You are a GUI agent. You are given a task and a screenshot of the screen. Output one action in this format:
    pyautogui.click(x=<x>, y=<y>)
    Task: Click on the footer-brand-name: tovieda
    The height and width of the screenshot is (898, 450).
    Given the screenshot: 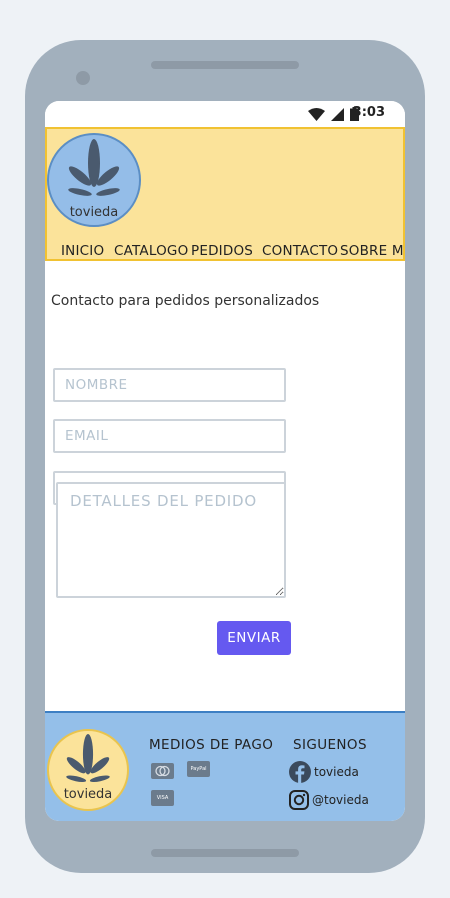 What is the action you would take?
    pyautogui.click(x=88, y=794)
    